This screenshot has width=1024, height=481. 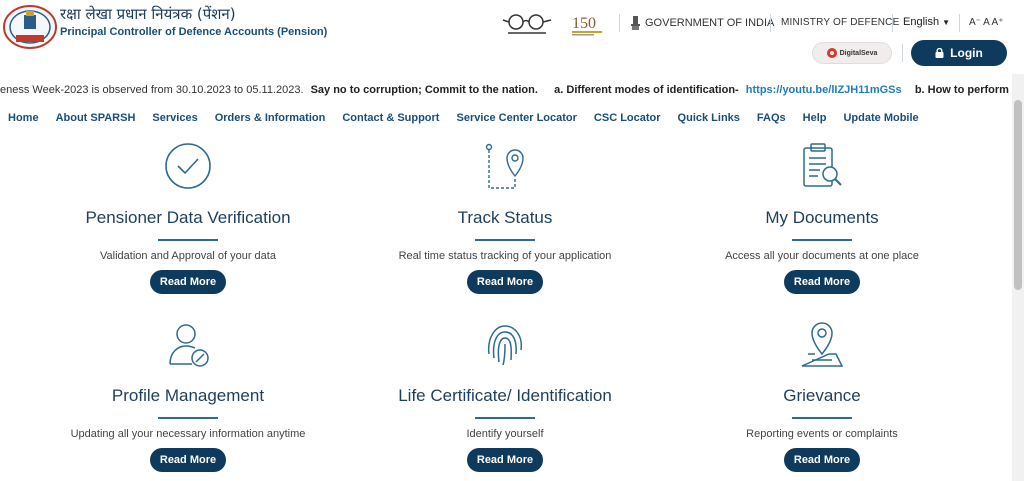 What do you see at coordinates (831, 53) in the screenshot?
I see `digital-seva-icon` at bounding box center [831, 53].